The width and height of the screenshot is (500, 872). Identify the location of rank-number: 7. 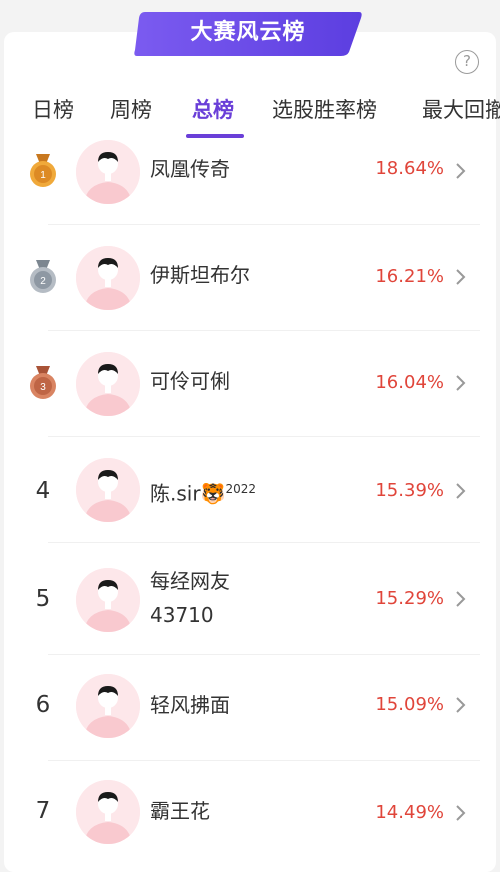
(43, 811).